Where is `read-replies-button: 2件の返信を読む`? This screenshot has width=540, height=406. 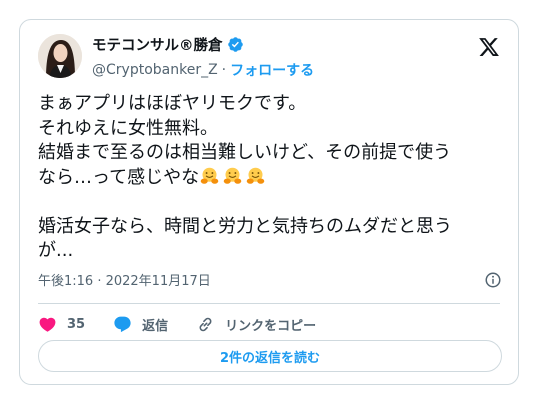
read-replies-button: 2件の返信を読む is located at coordinates (270, 356).